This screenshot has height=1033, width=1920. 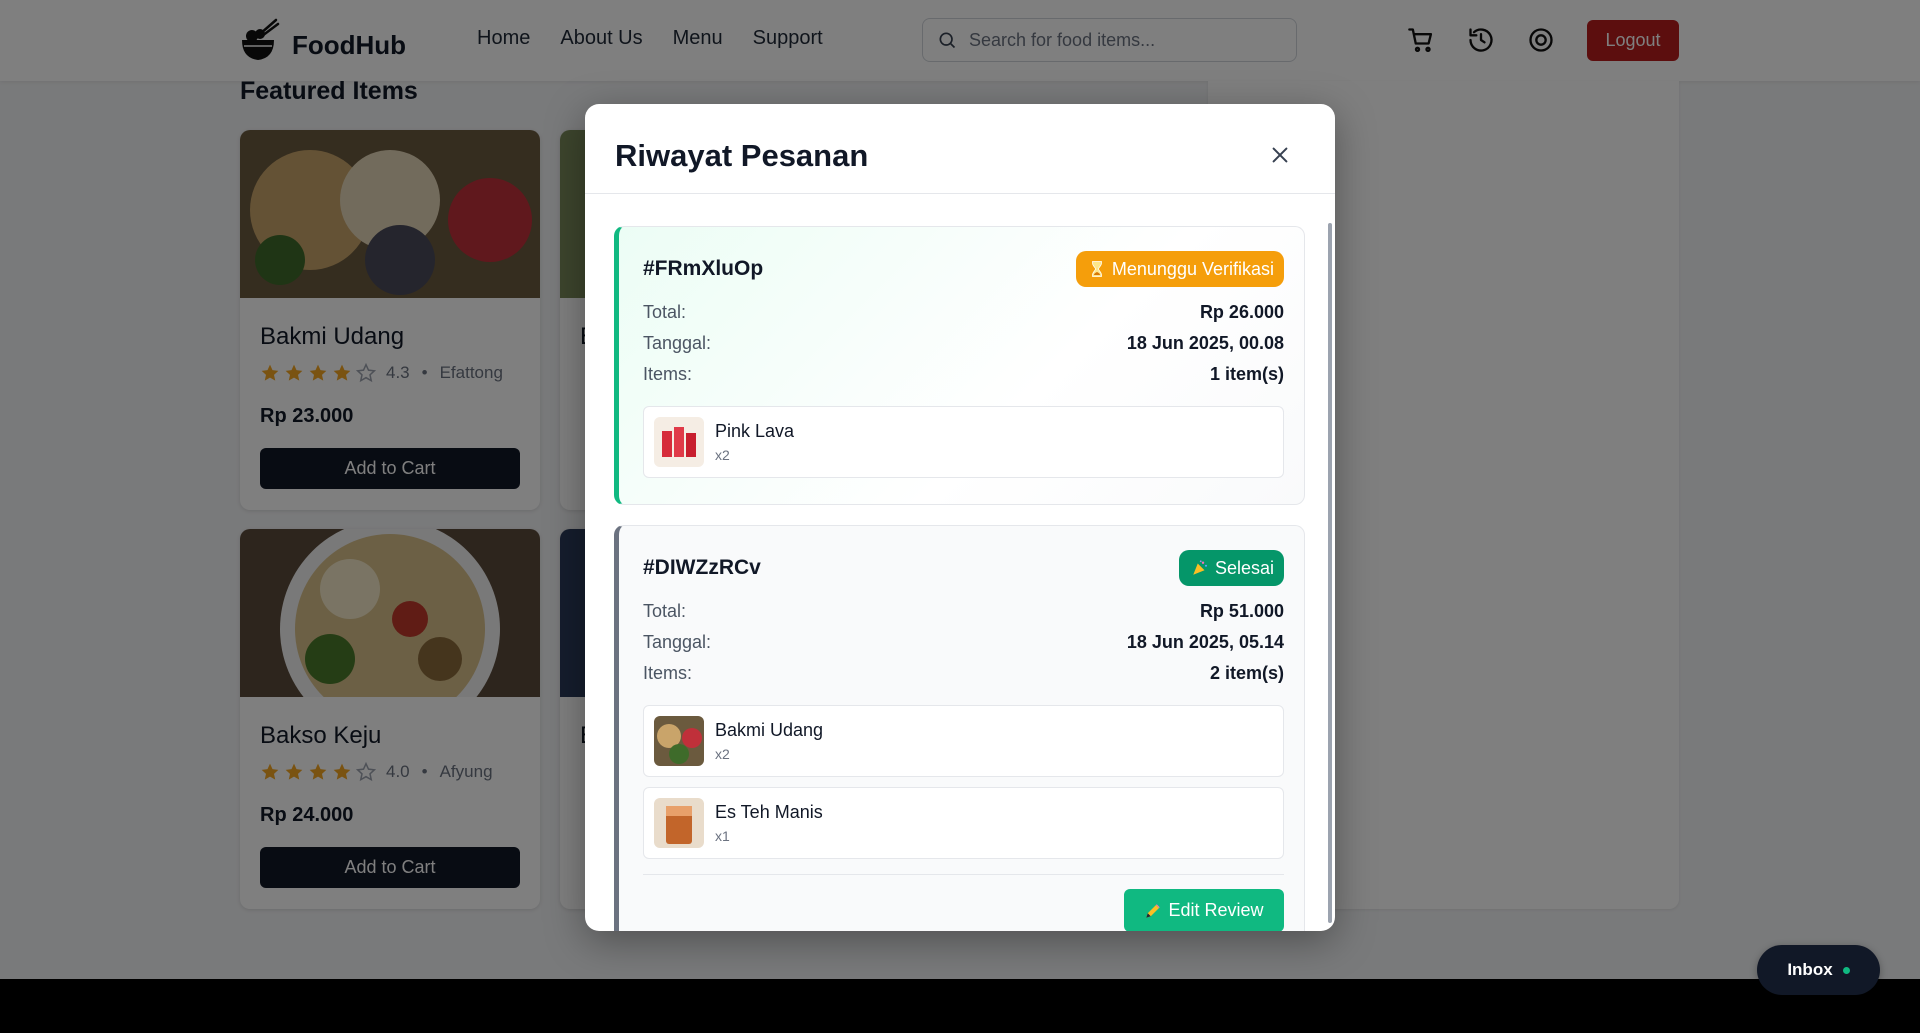 I want to click on inbox-status-dot, so click(x=1846, y=970).